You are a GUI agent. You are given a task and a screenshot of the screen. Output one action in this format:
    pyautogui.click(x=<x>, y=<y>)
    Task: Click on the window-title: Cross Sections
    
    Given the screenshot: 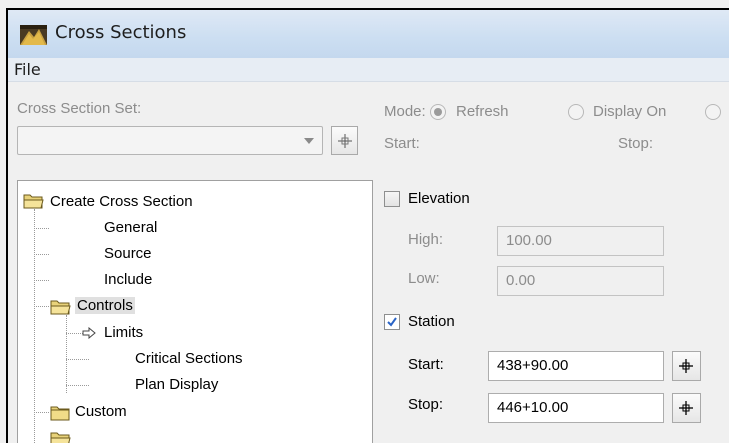 What is the action you would take?
    pyautogui.click(x=121, y=32)
    